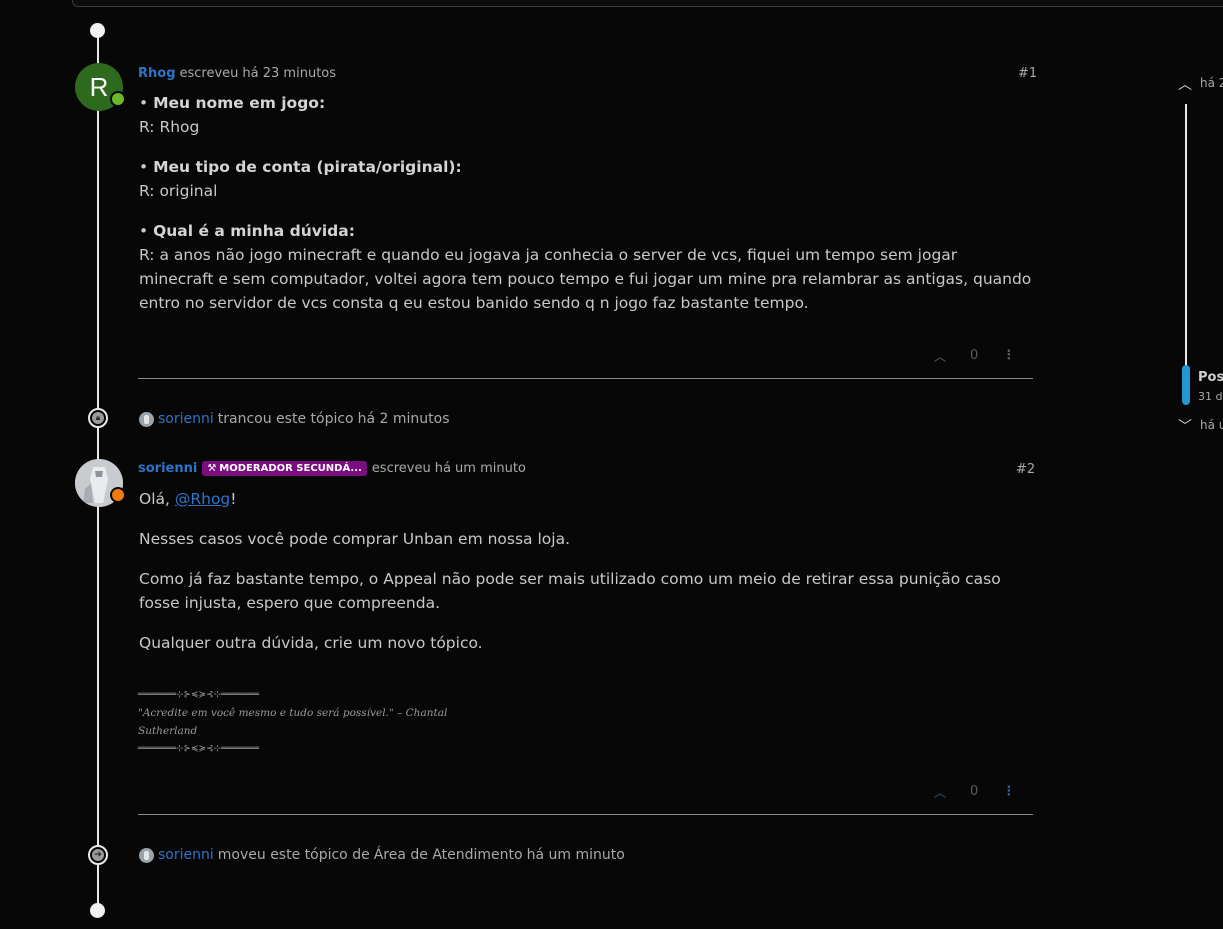  Describe the element at coordinates (480, 468) in the screenshot. I see `post-time-link: há um minuto` at that location.